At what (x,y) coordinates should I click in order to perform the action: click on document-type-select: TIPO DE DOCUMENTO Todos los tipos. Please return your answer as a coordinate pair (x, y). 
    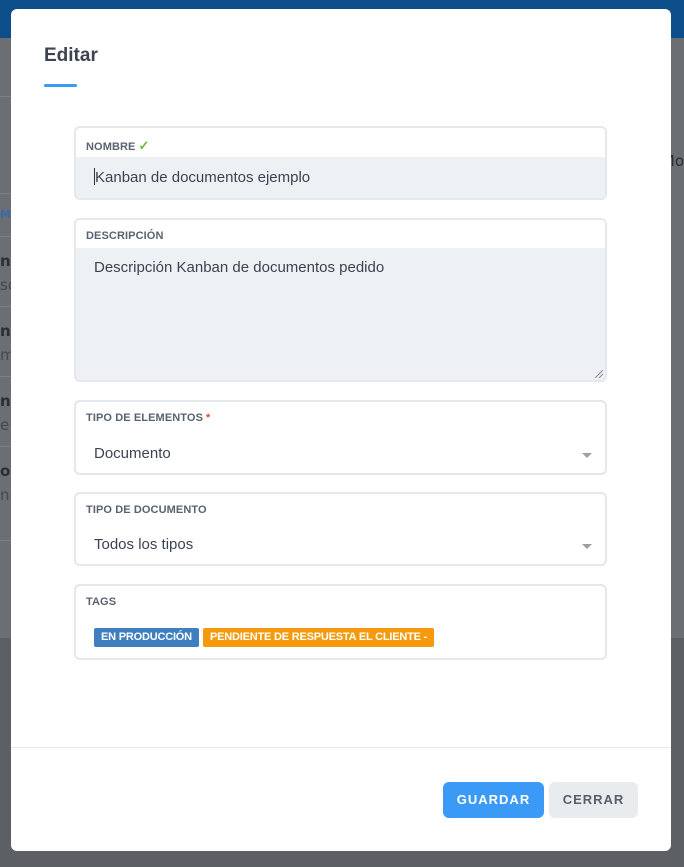
    Looking at the image, I should click on (340, 529).